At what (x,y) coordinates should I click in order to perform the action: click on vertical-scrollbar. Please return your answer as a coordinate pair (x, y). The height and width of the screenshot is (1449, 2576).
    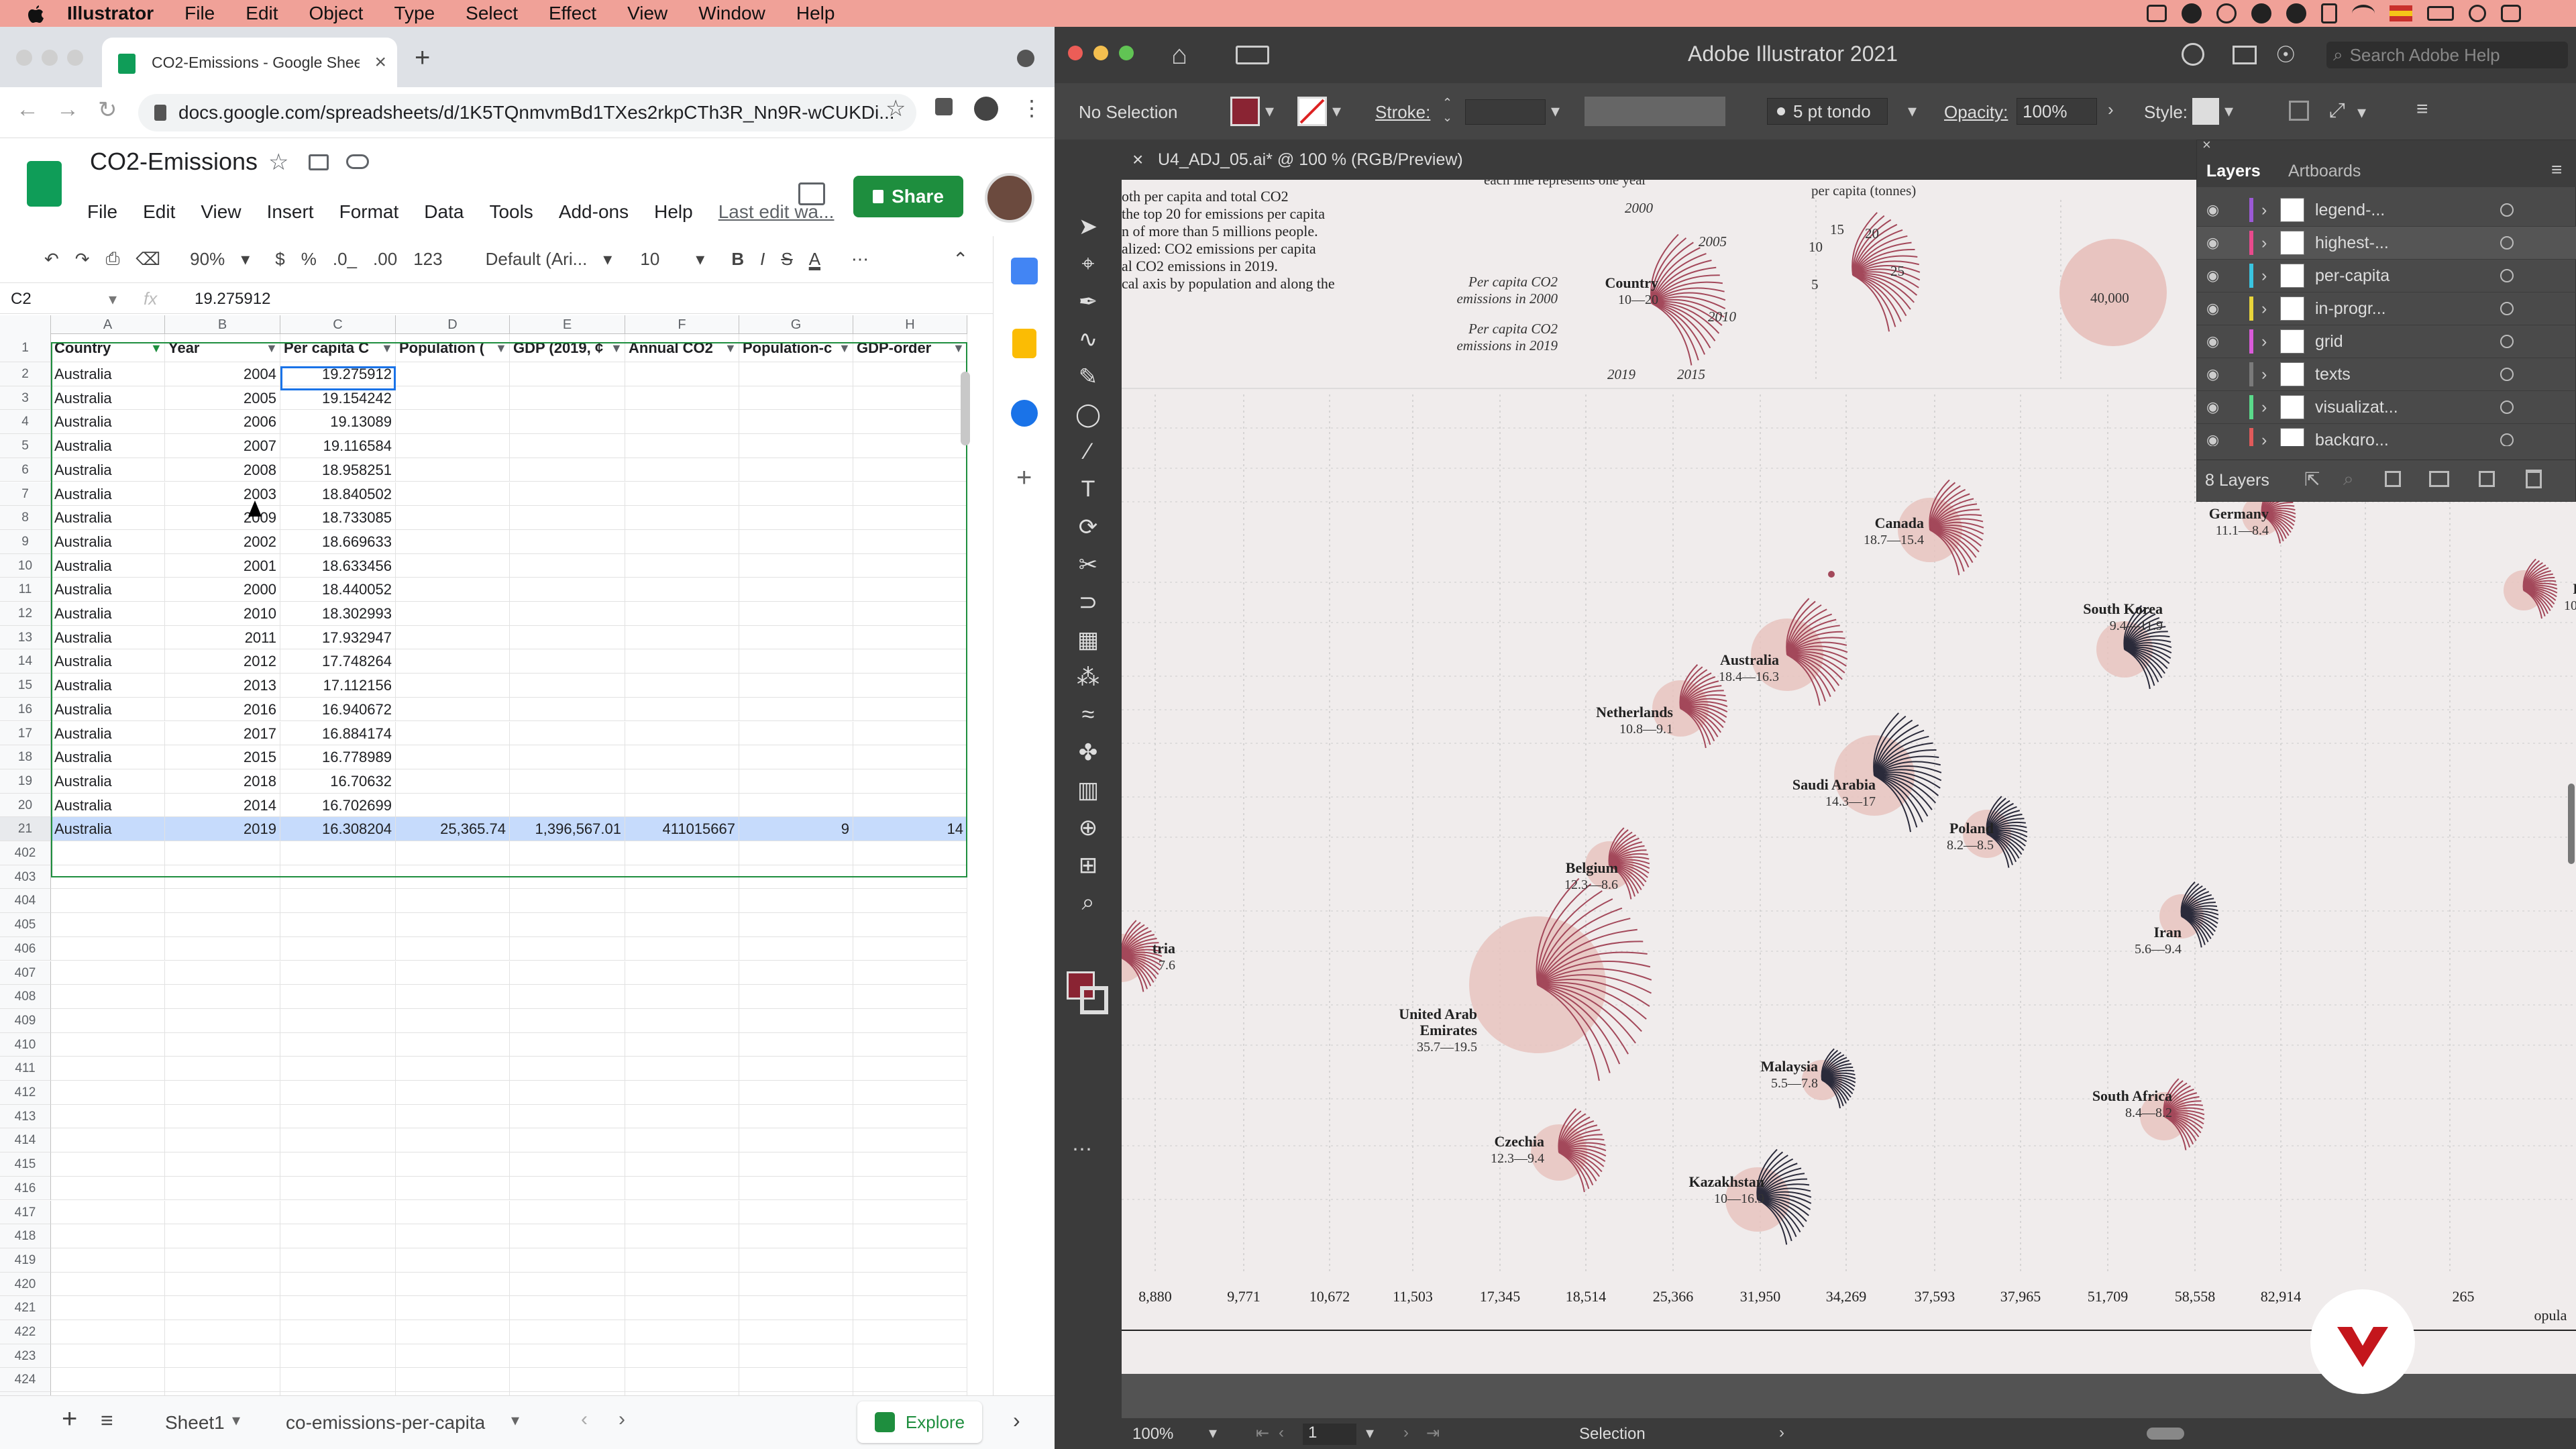
    Looking at the image, I should click on (965, 408).